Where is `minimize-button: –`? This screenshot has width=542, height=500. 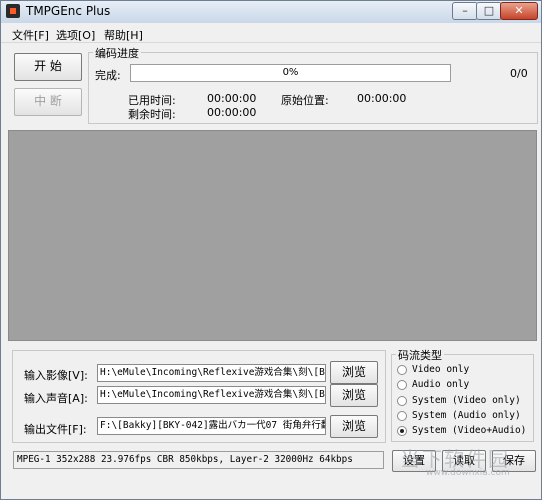
minimize-button: – is located at coordinates (465, 11).